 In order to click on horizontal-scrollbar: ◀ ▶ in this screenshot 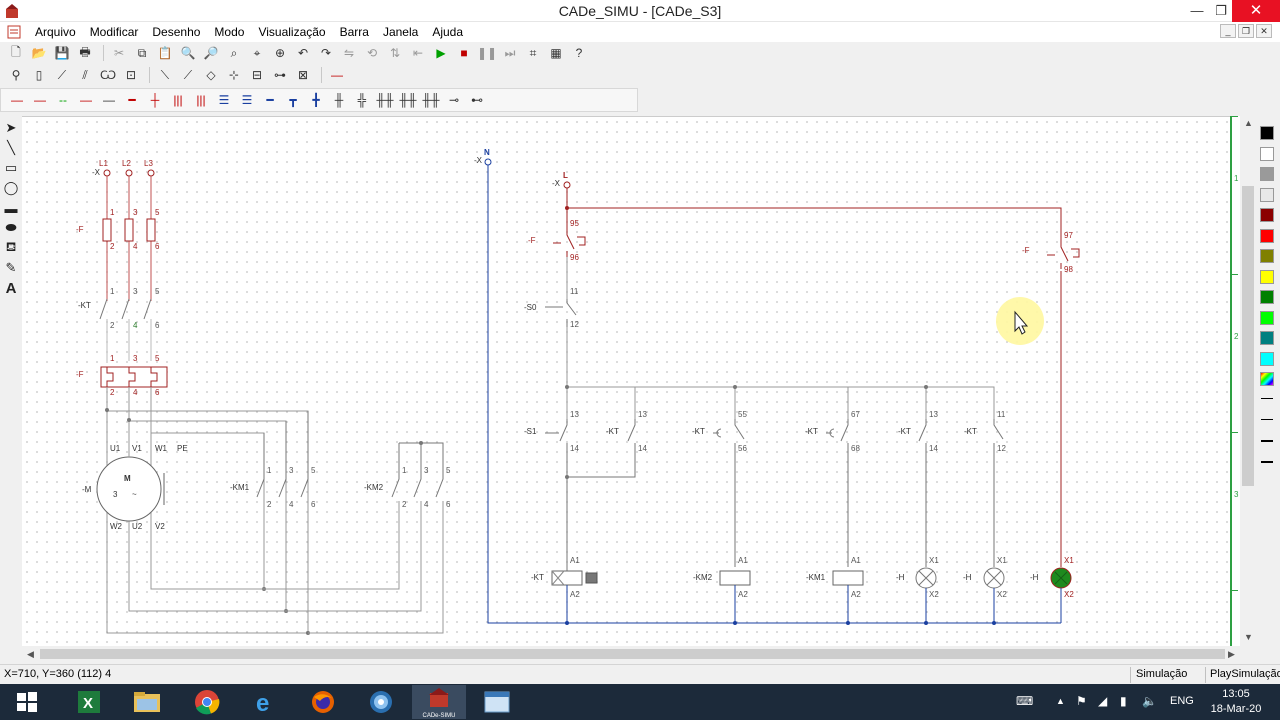, I will do `click(631, 654)`.